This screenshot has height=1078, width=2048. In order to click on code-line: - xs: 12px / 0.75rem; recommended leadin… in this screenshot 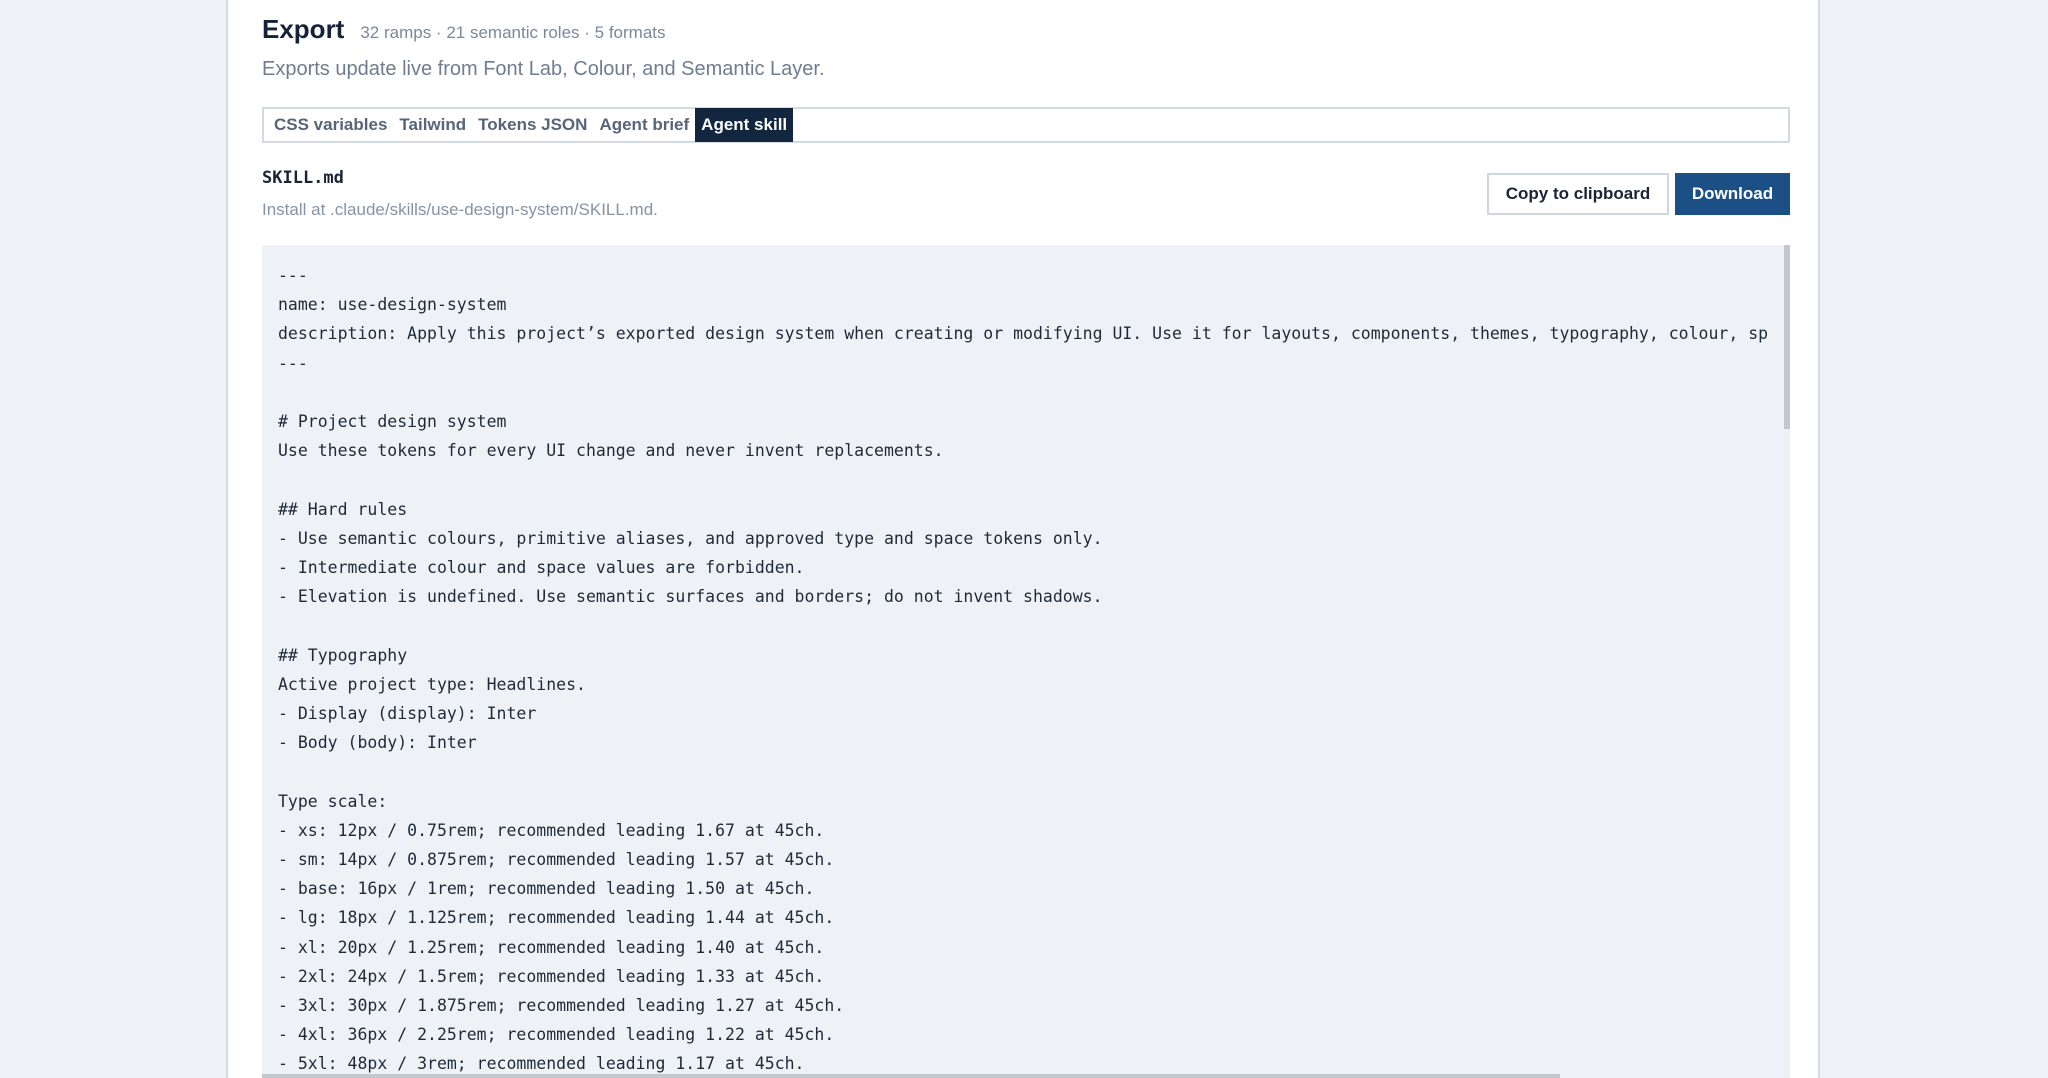, I will do `click(551, 830)`.